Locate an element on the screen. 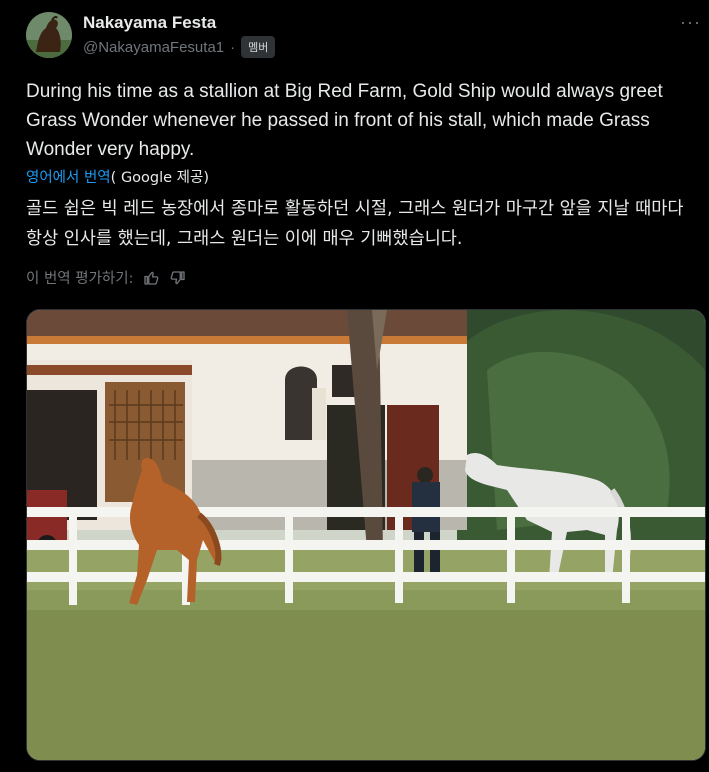  translation-attribution: 영어에서 번역( Google 제공) is located at coordinates (117, 176).